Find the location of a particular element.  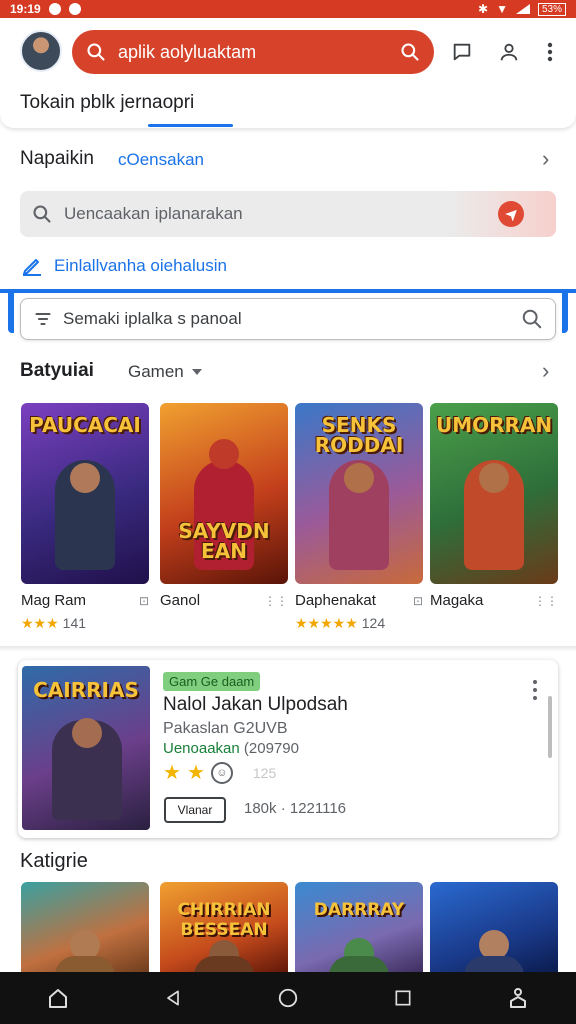

category-tile: DARRRAY is located at coordinates (359, 929).